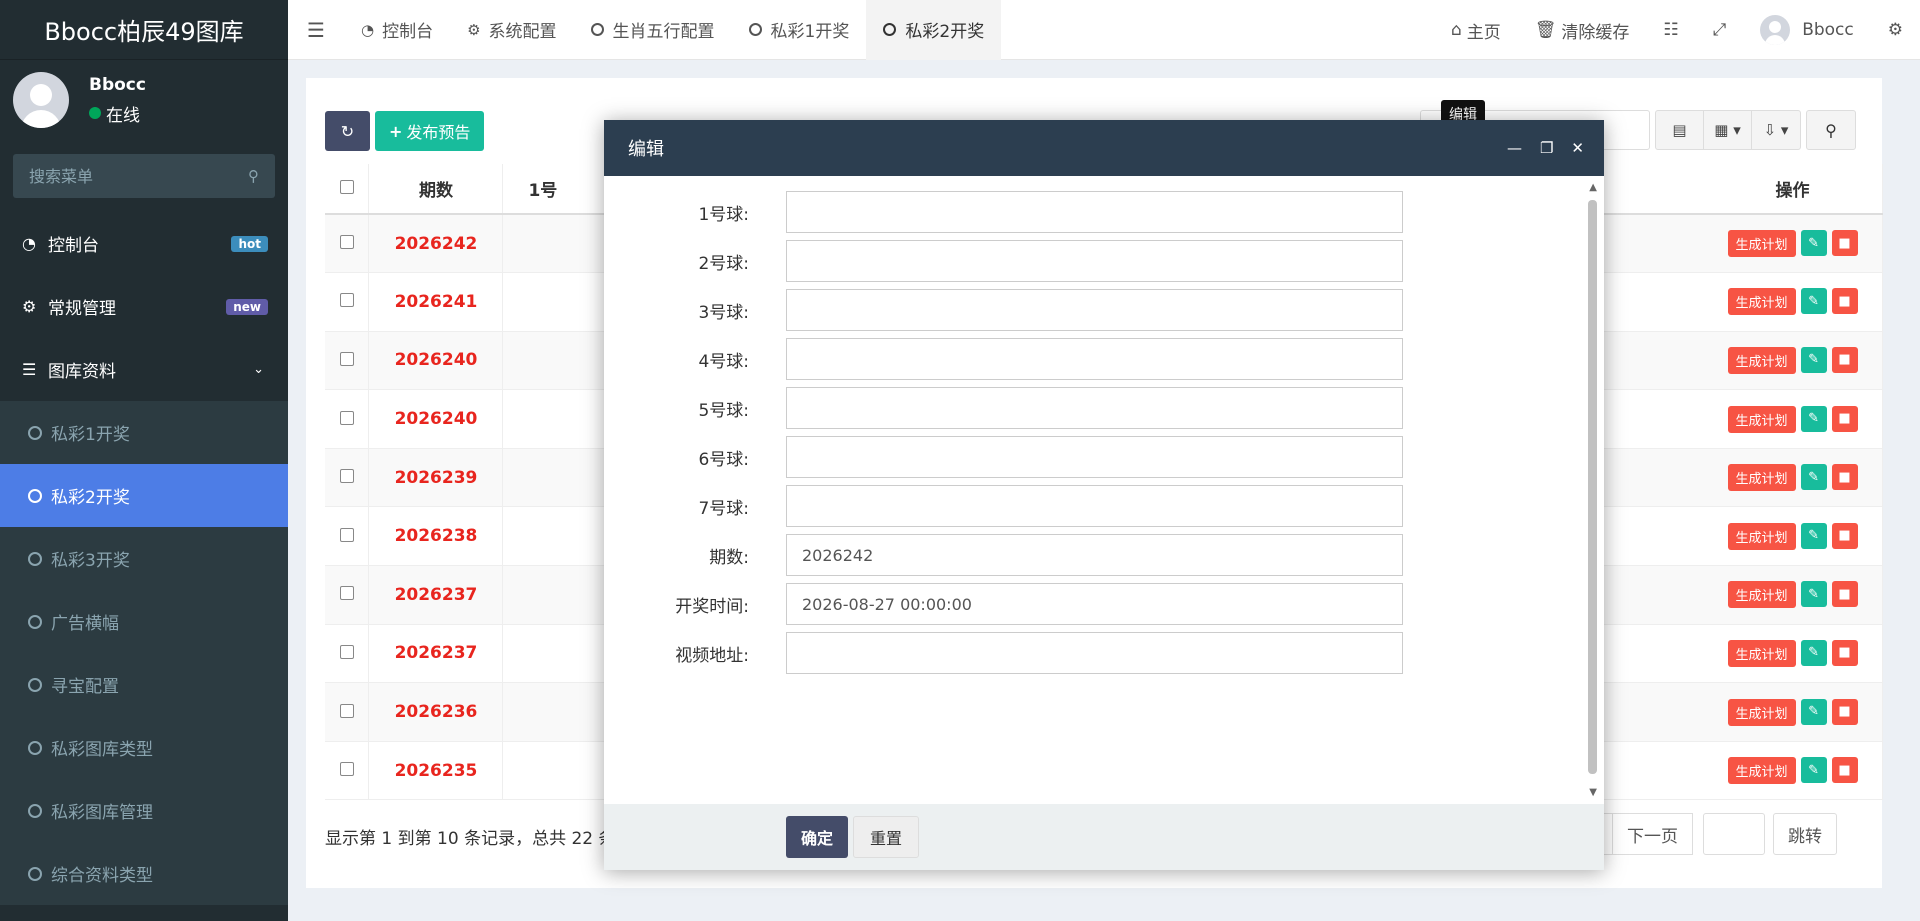 The image size is (1920, 921). What do you see at coordinates (712, 606) in the screenshot?
I see `form-label: 开奖时间:` at bounding box center [712, 606].